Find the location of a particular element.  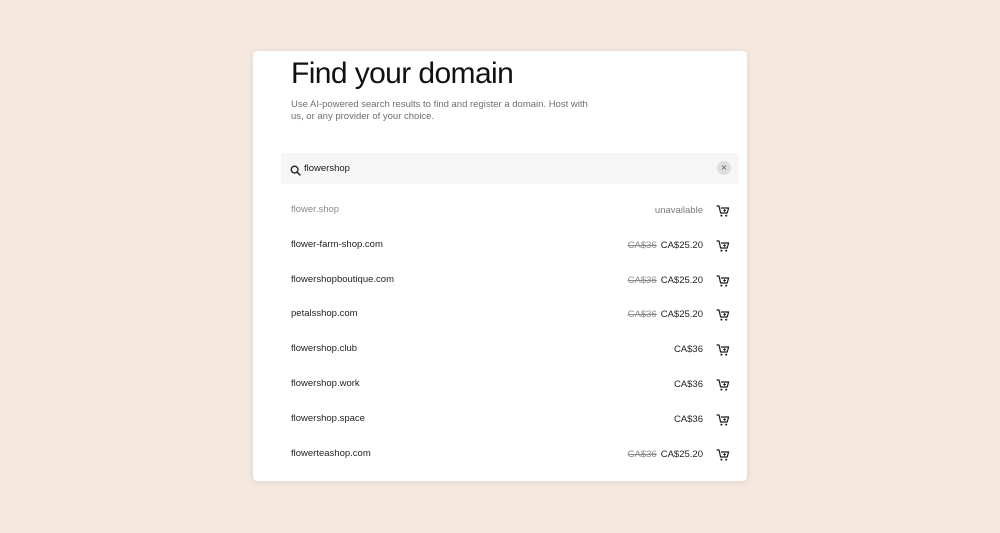

domain-name: flowershopboutique.com is located at coordinates (342, 279).